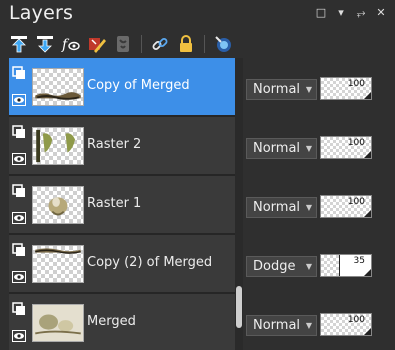 Image resolution: width=395 pixels, height=350 pixels. I want to click on panel-title: Layers, so click(41, 13).